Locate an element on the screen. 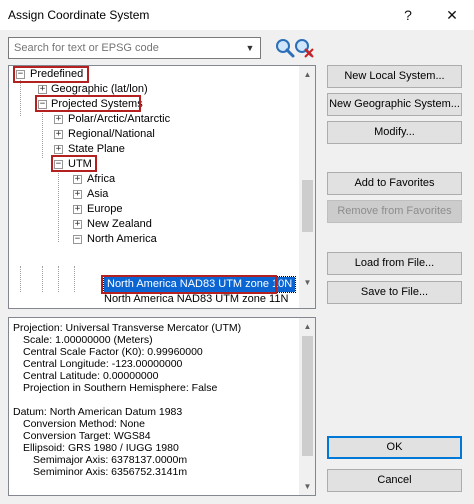 This screenshot has height=504, width=474. window-title: Assign Coordinate System is located at coordinates (79, 15).